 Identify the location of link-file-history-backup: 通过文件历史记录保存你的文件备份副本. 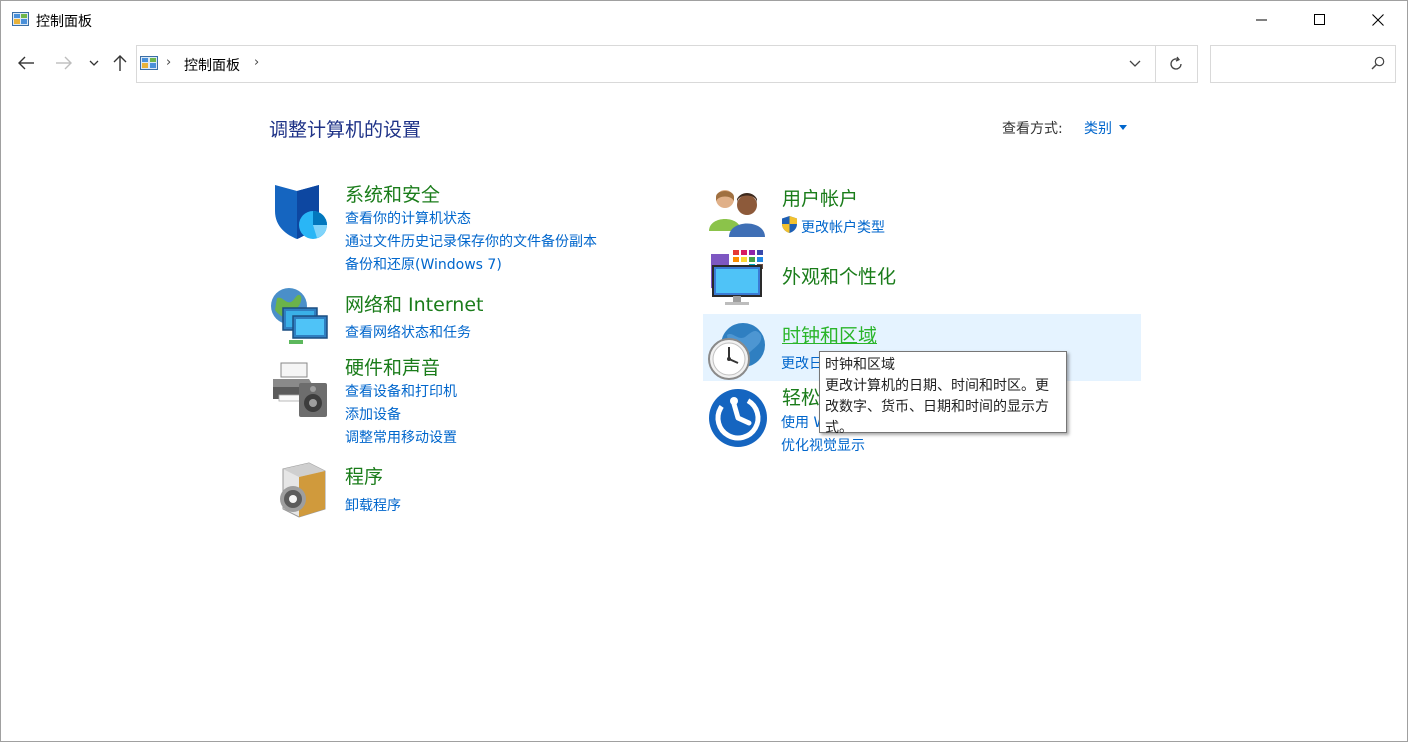
(471, 241).